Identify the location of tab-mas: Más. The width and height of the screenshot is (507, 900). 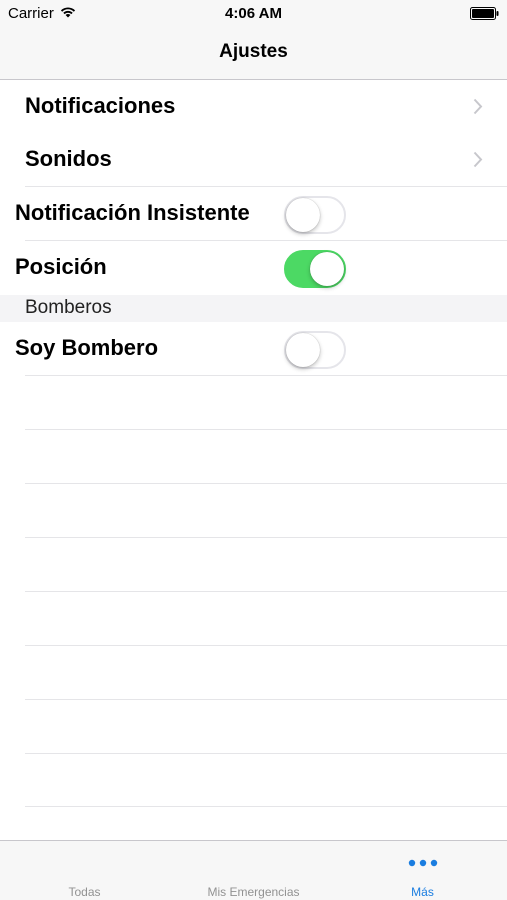
(422, 870).